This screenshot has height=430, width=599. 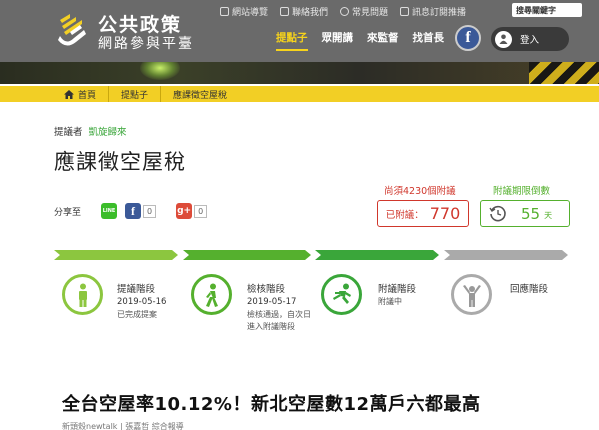 I want to click on proposer-row: 提議者 凱旋歸來, so click(x=90, y=131).